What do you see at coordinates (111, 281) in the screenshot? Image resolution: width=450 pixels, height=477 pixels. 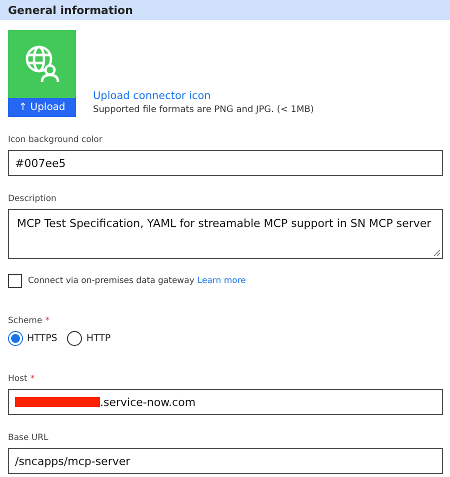 I see `gateway-label: Connect via on-premises data gateway` at bounding box center [111, 281].